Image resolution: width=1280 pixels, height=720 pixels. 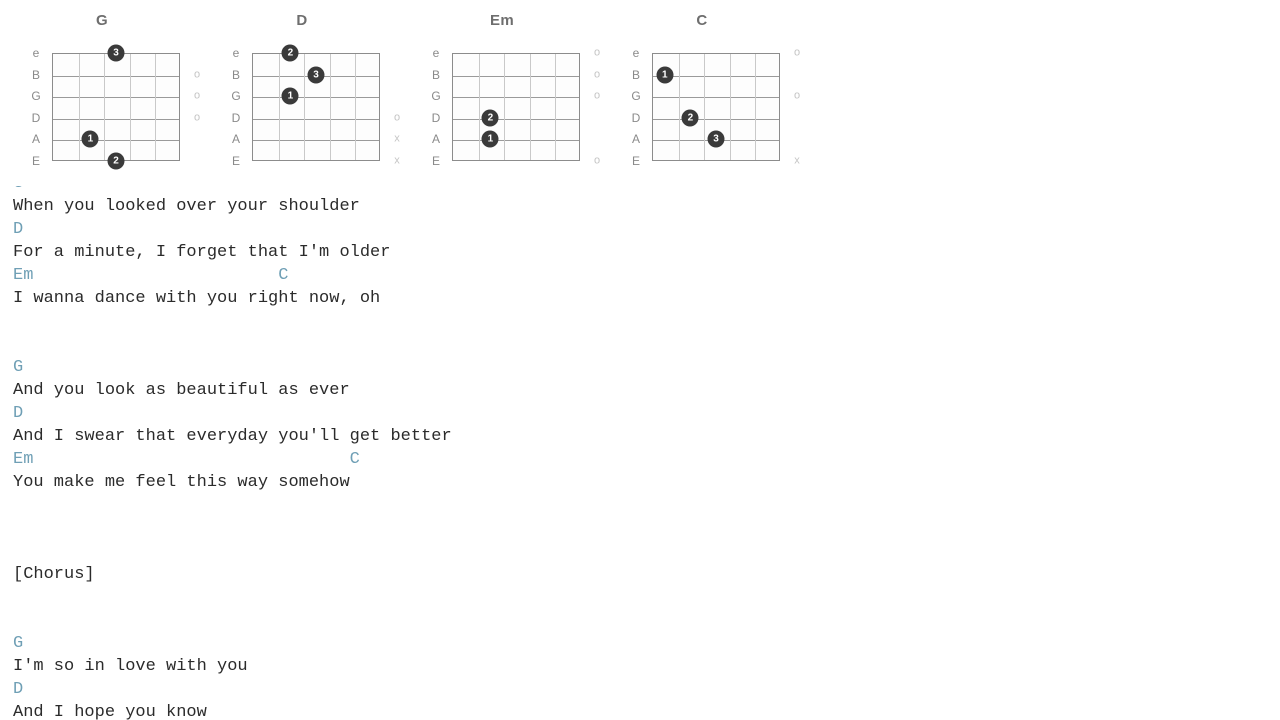 What do you see at coordinates (202, 252) in the screenshot?
I see `lyric-line: For a minute, I forget that I'm older` at bounding box center [202, 252].